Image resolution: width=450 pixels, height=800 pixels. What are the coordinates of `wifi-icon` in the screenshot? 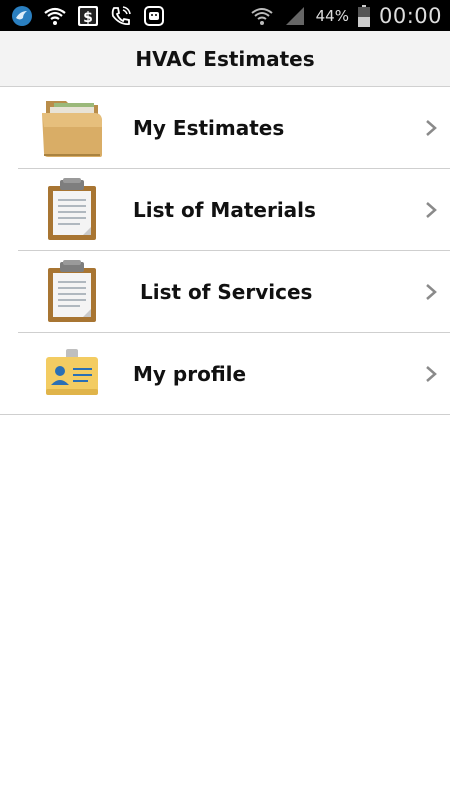 It's located at (262, 16).